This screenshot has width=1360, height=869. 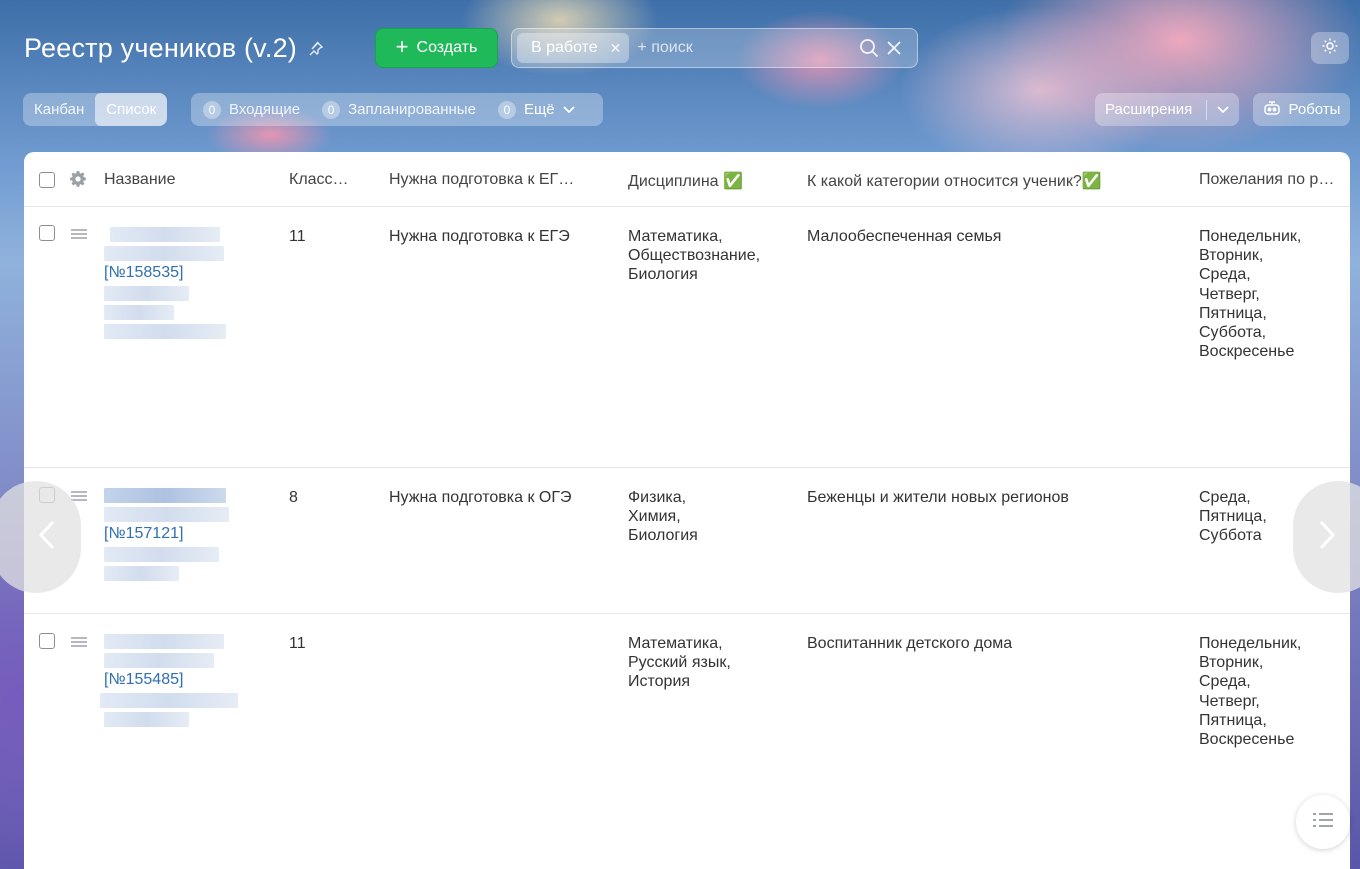 I want to click on student-id-link: [№157121], so click(x=143, y=533).